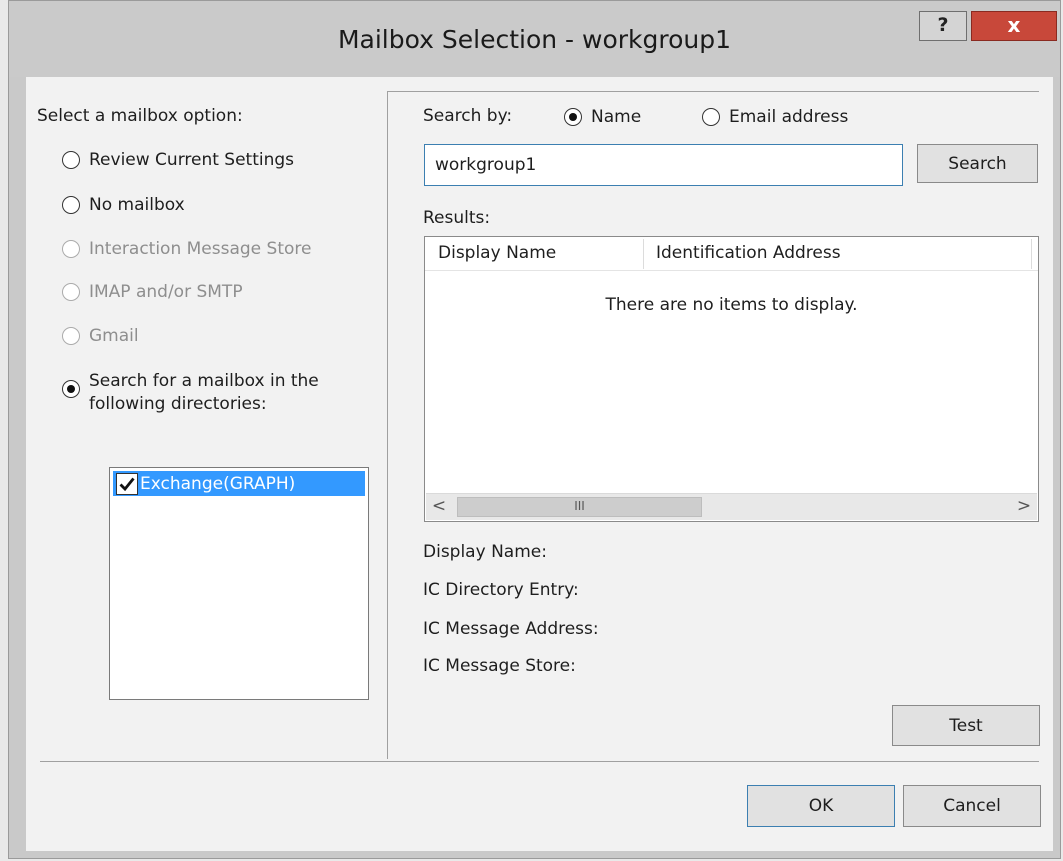 This screenshot has width=1063, height=861. What do you see at coordinates (511, 629) in the screenshot?
I see `ic-message-address-label: IC Message Address:` at bounding box center [511, 629].